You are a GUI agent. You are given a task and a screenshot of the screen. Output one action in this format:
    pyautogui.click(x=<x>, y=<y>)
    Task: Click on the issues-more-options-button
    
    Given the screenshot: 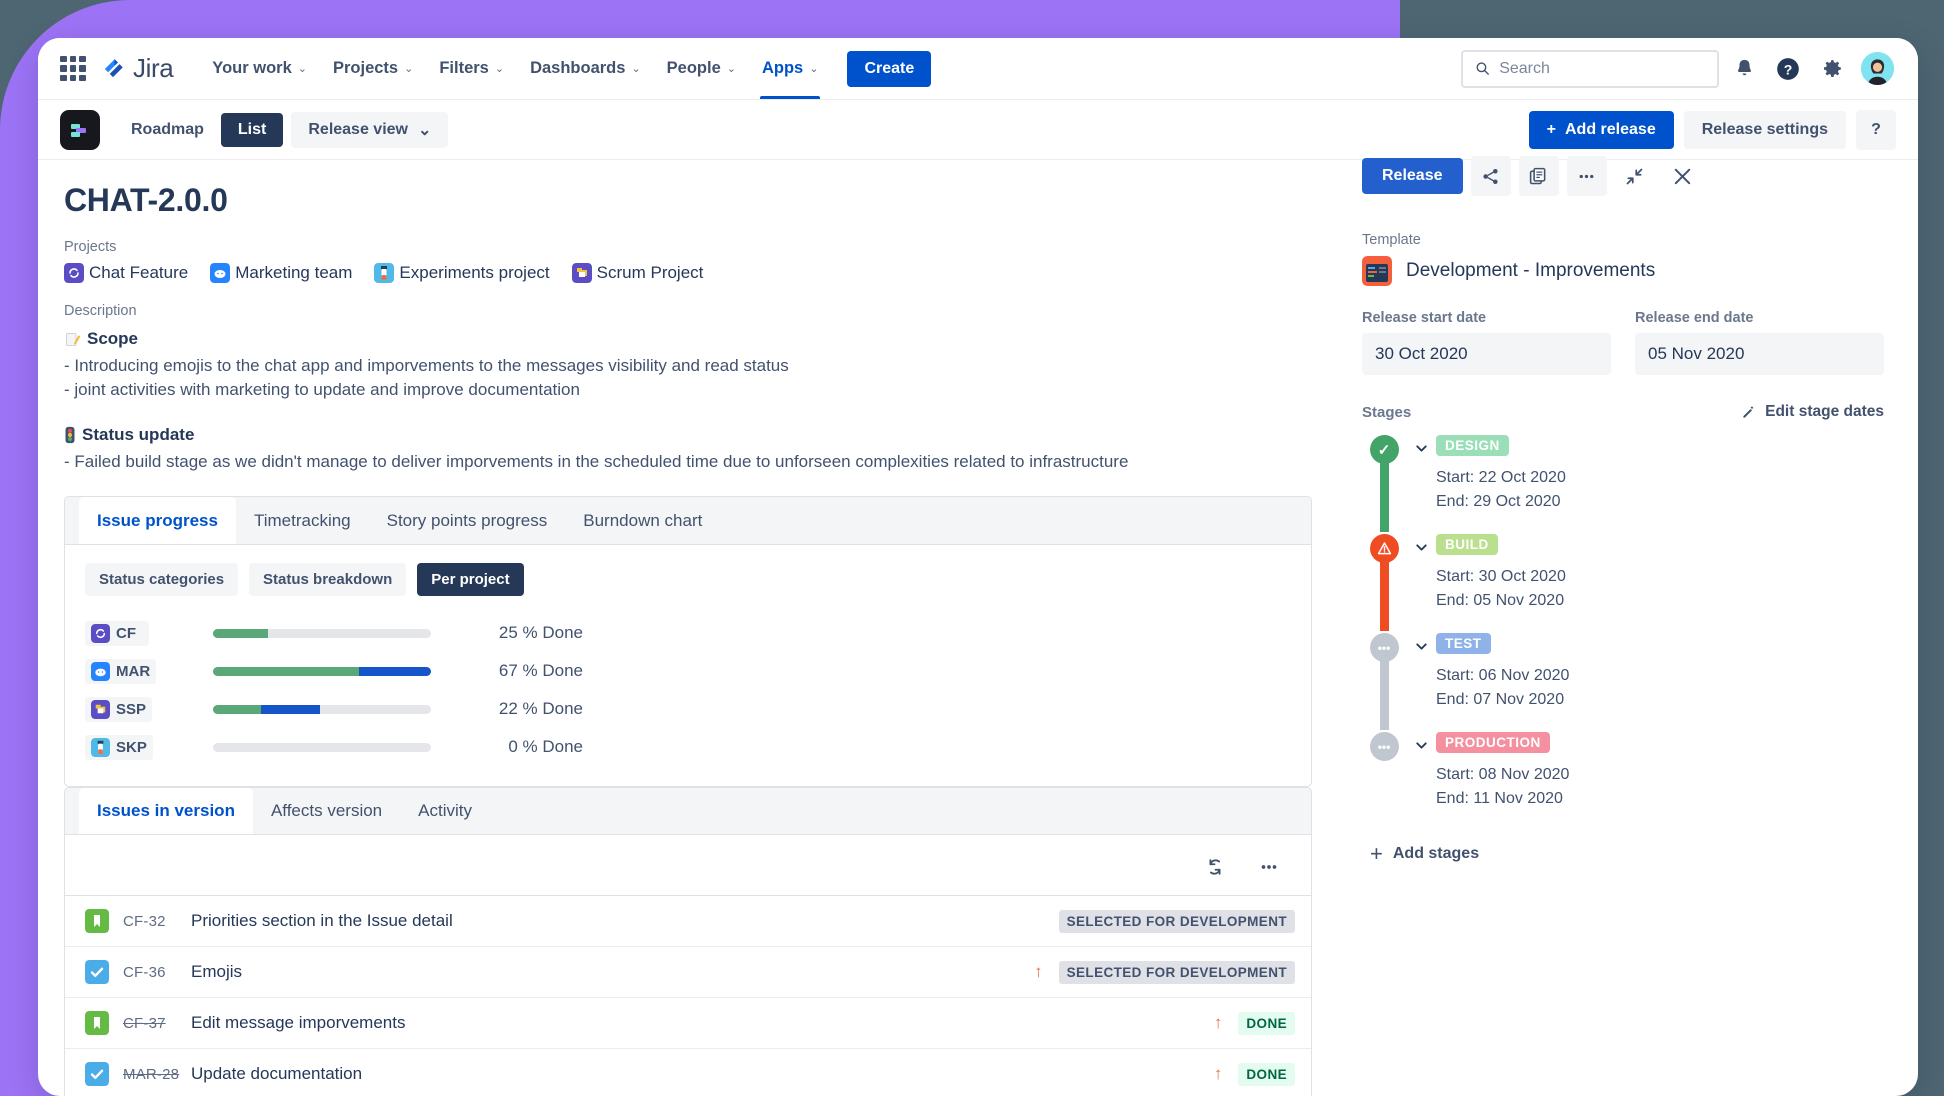 What is the action you would take?
    pyautogui.click(x=1269, y=867)
    